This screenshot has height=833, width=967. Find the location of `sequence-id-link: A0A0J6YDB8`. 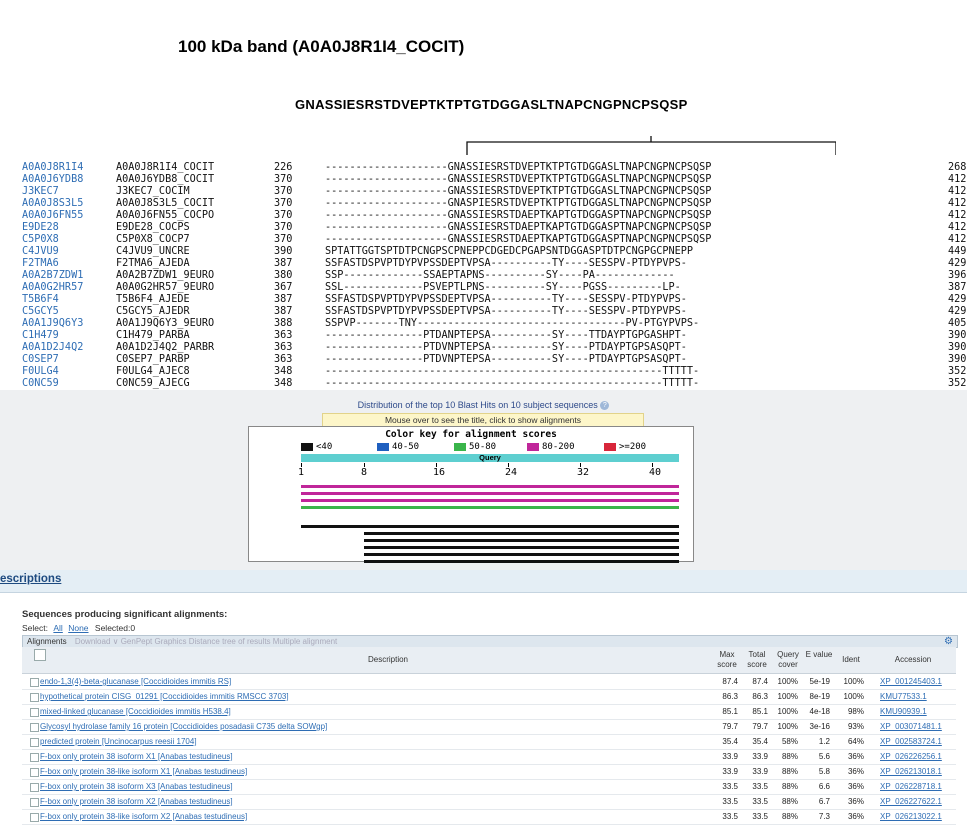

sequence-id-link: A0A0J6YDB8 is located at coordinates (52, 180).